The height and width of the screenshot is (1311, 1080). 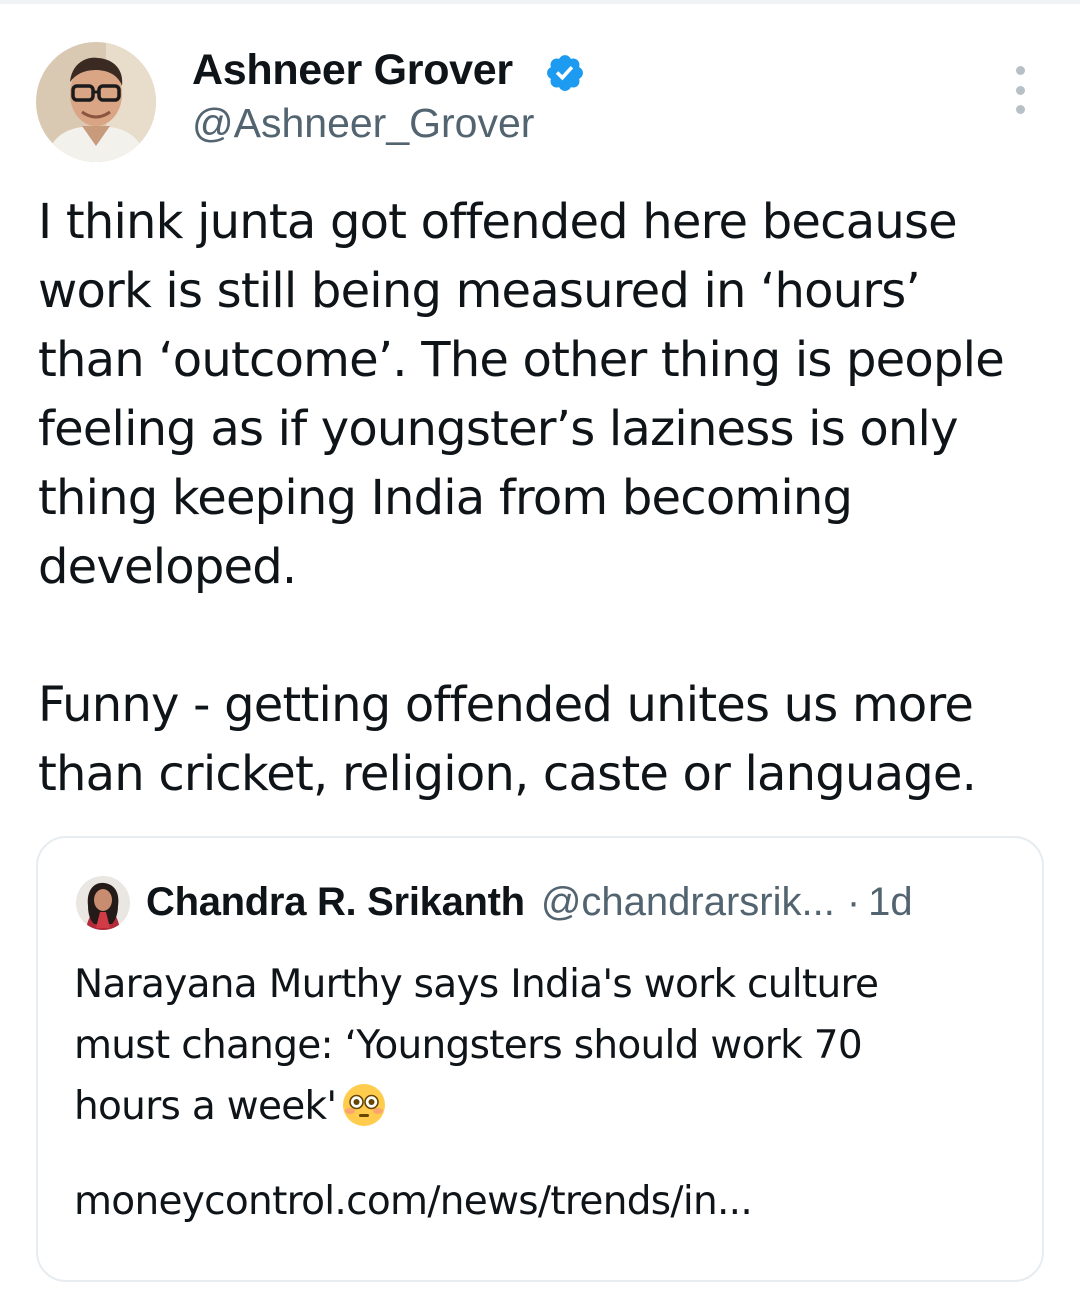 I want to click on verified-badge-icon, so click(x=565, y=73).